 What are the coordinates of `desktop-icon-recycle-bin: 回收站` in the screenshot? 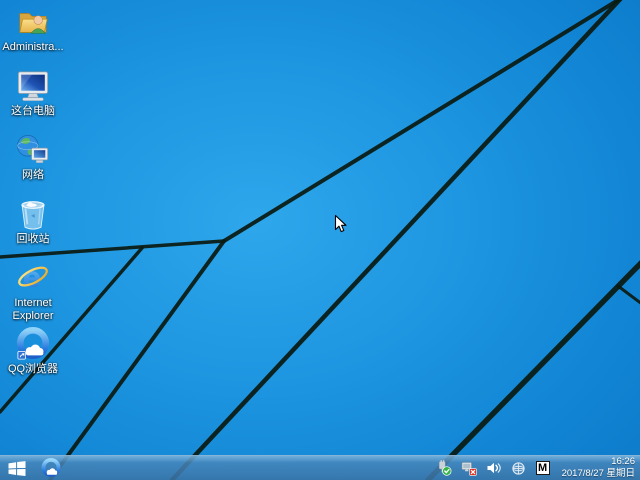 It's located at (33, 221).